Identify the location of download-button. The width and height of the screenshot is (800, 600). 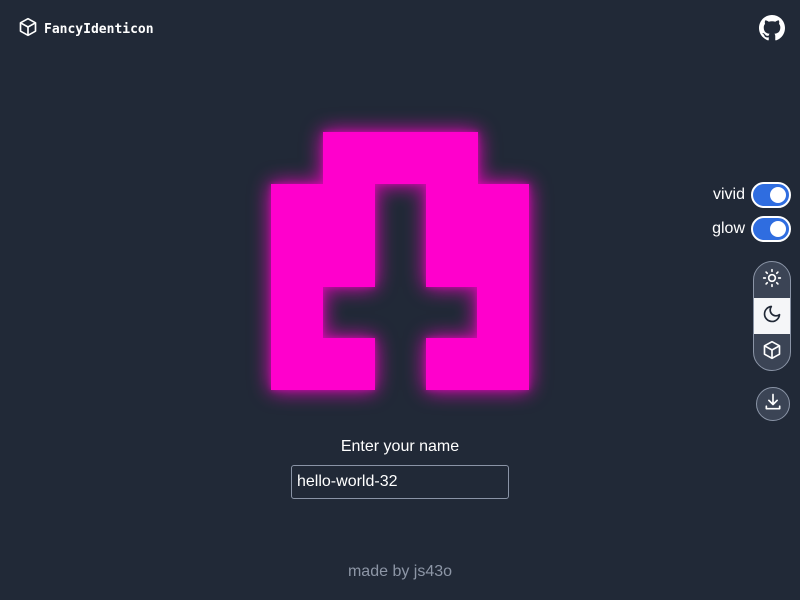
(773, 404).